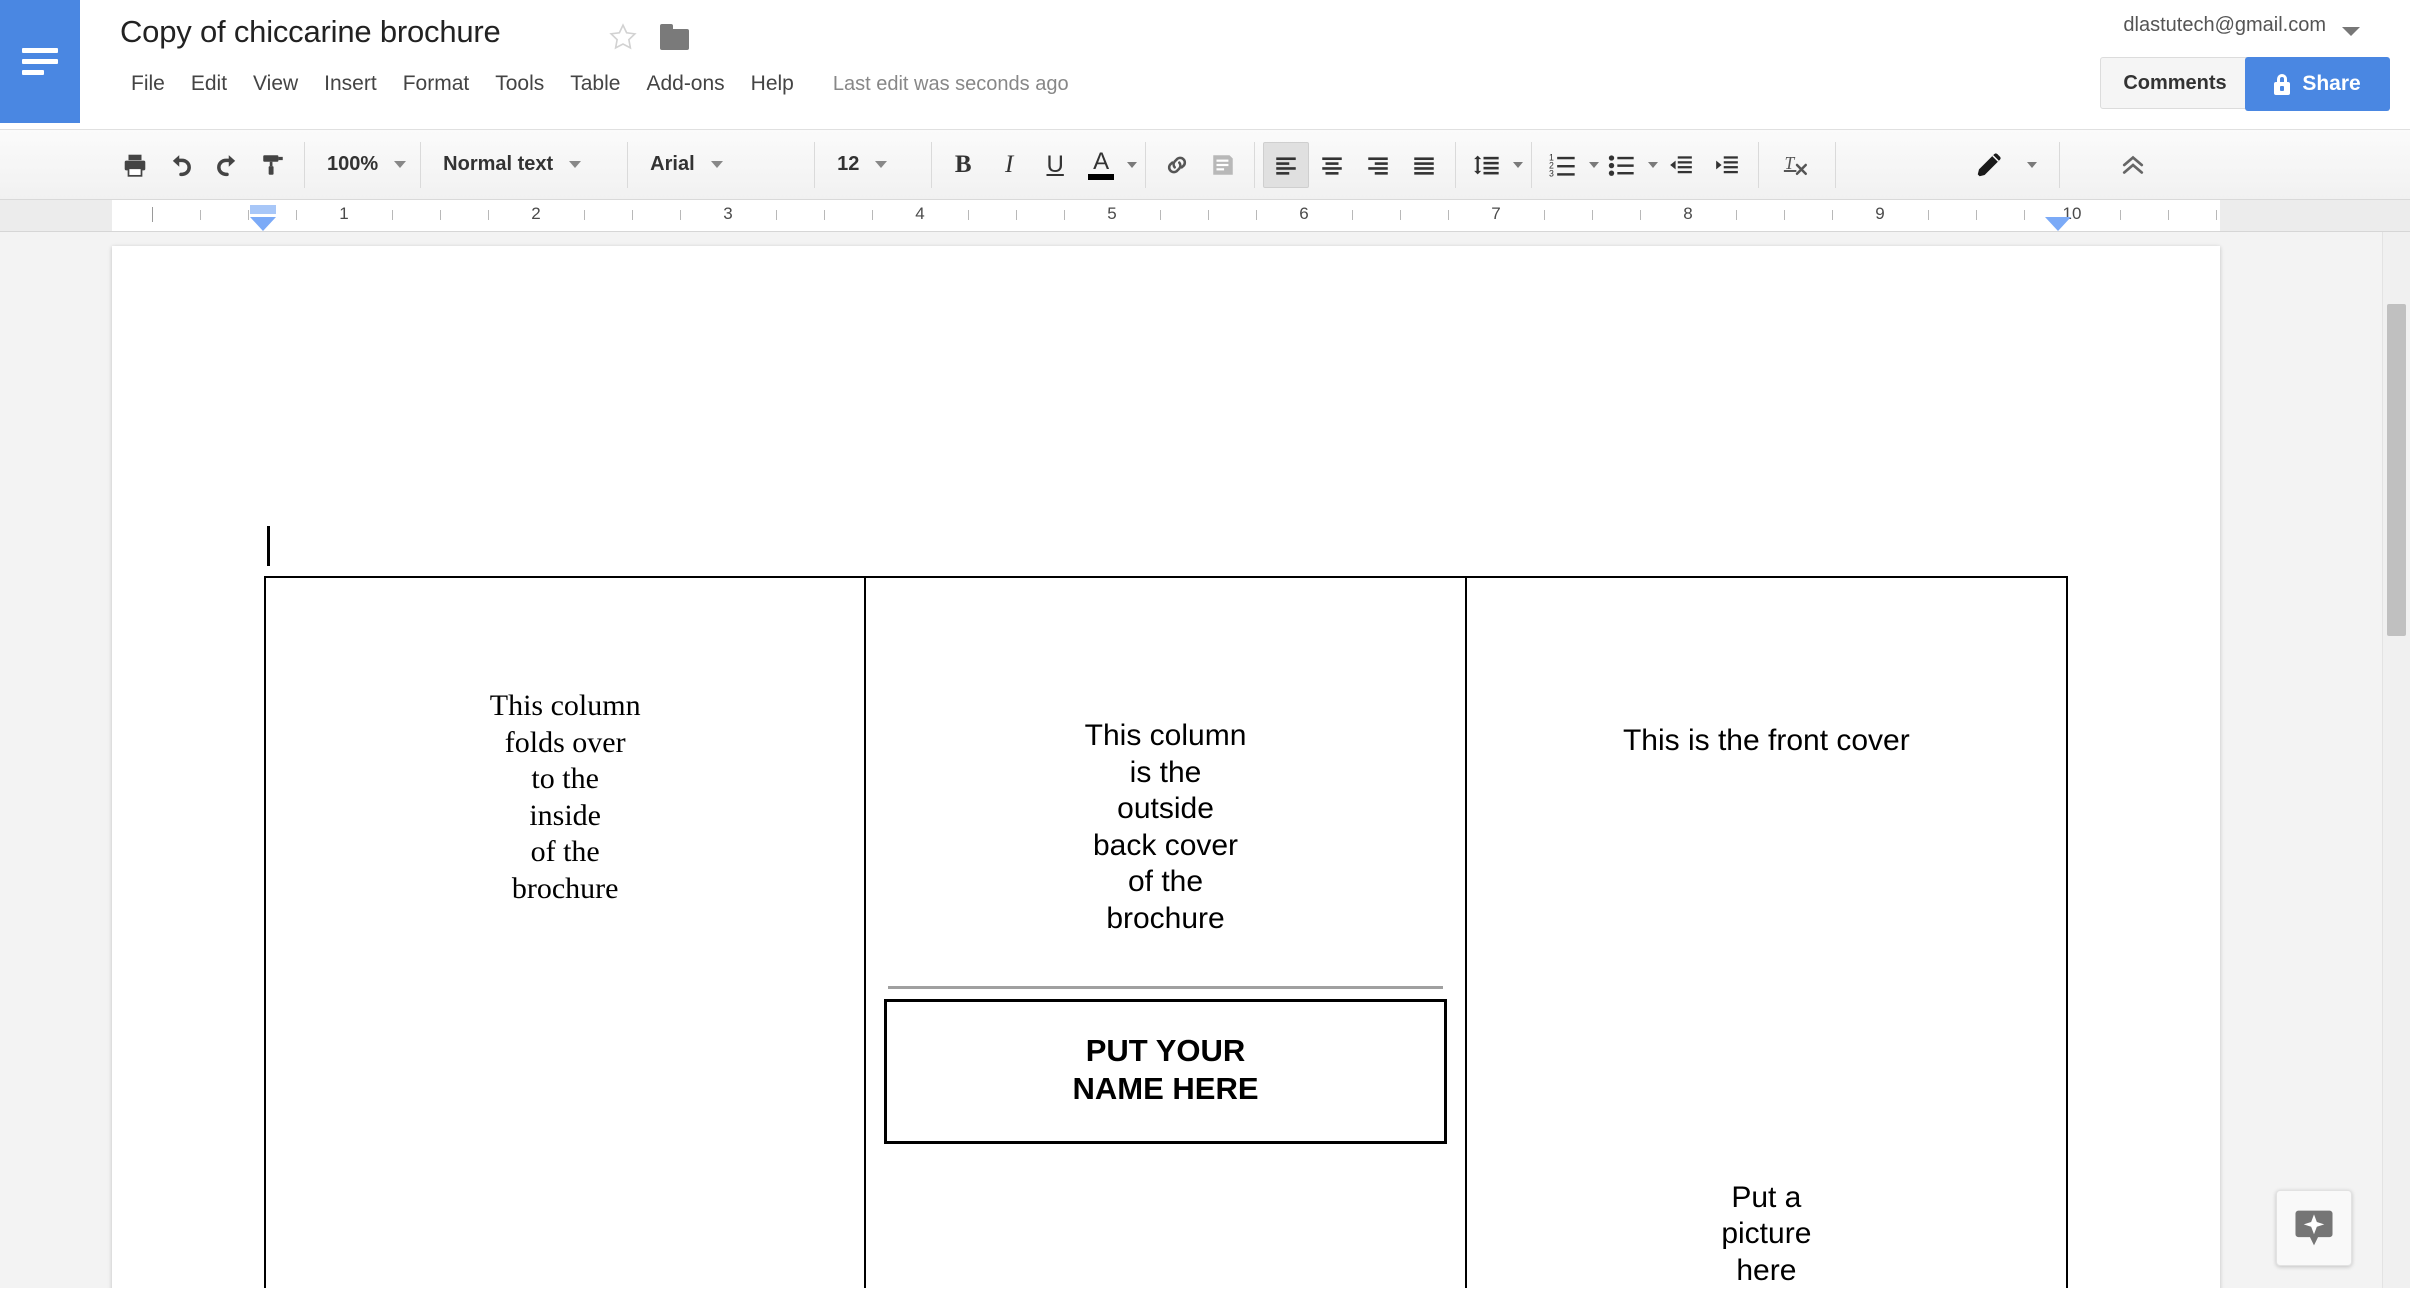 The width and height of the screenshot is (2410, 1290). What do you see at coordinates (2282, 84) in the screenshot?
I see `lock-icon` at bounding box center [2282, 84].